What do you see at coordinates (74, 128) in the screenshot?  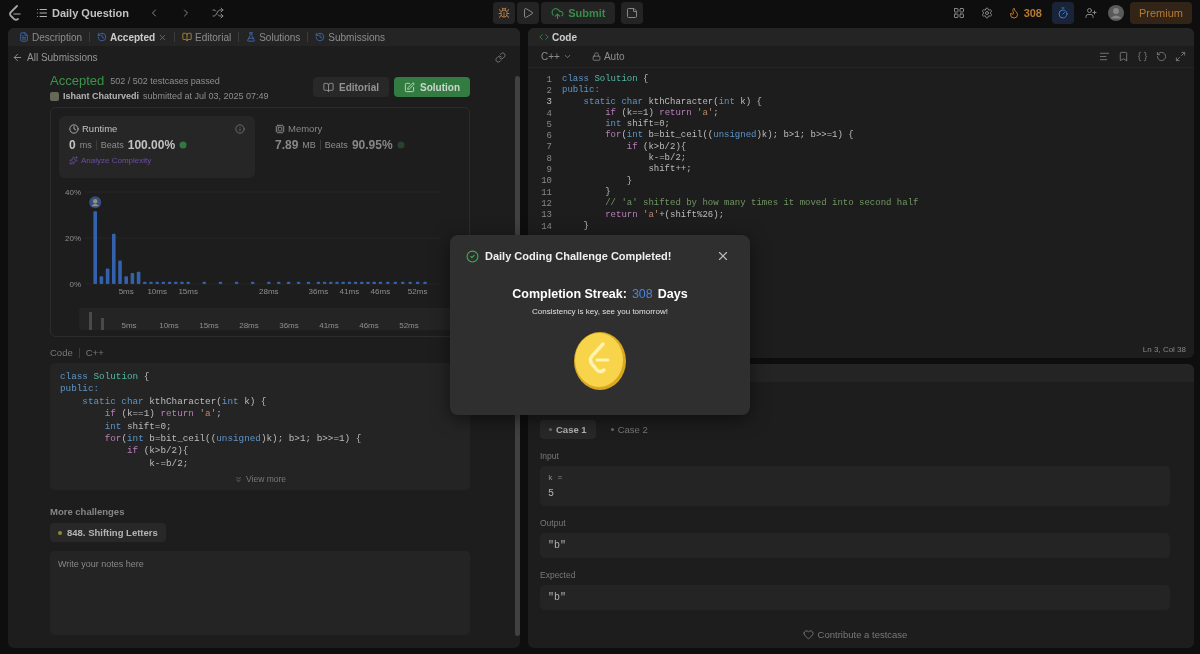 I see `clock-icon` at bounding box center [74, 128].